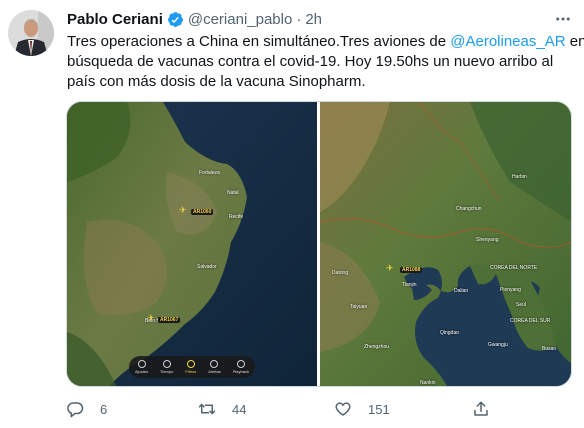 The image size is (584, 428). I want to click on avatar-image, so click(31, 33).